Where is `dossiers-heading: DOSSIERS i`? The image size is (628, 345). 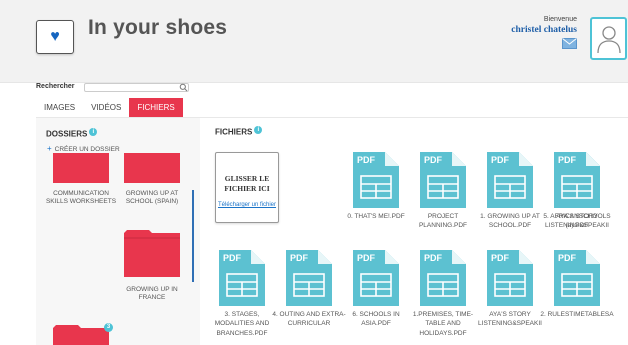 dossiers-heading: DOSSIERS i is located at coordinates (72, 133).